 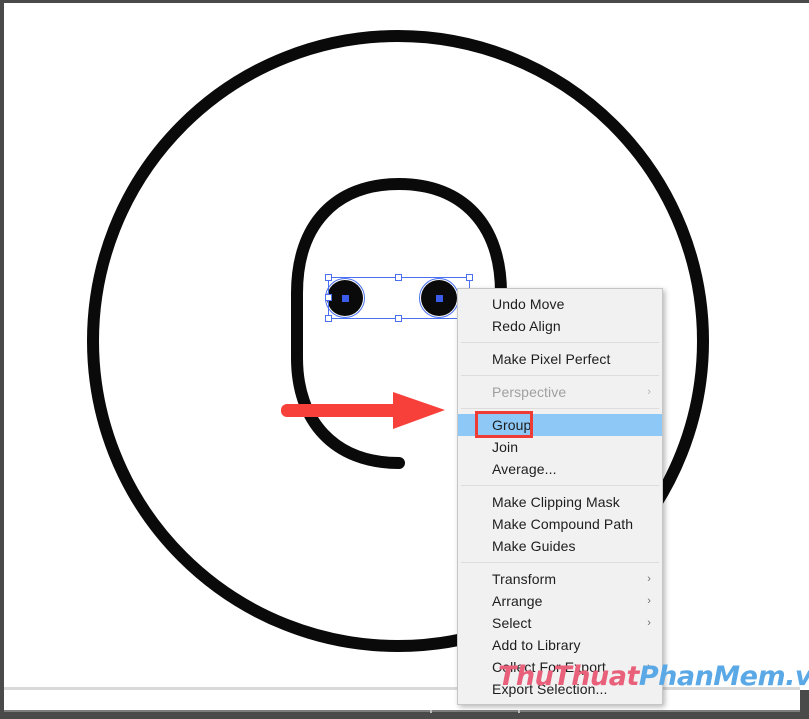 I want to click on group-highlight-marker, so click(x=504, y=424).